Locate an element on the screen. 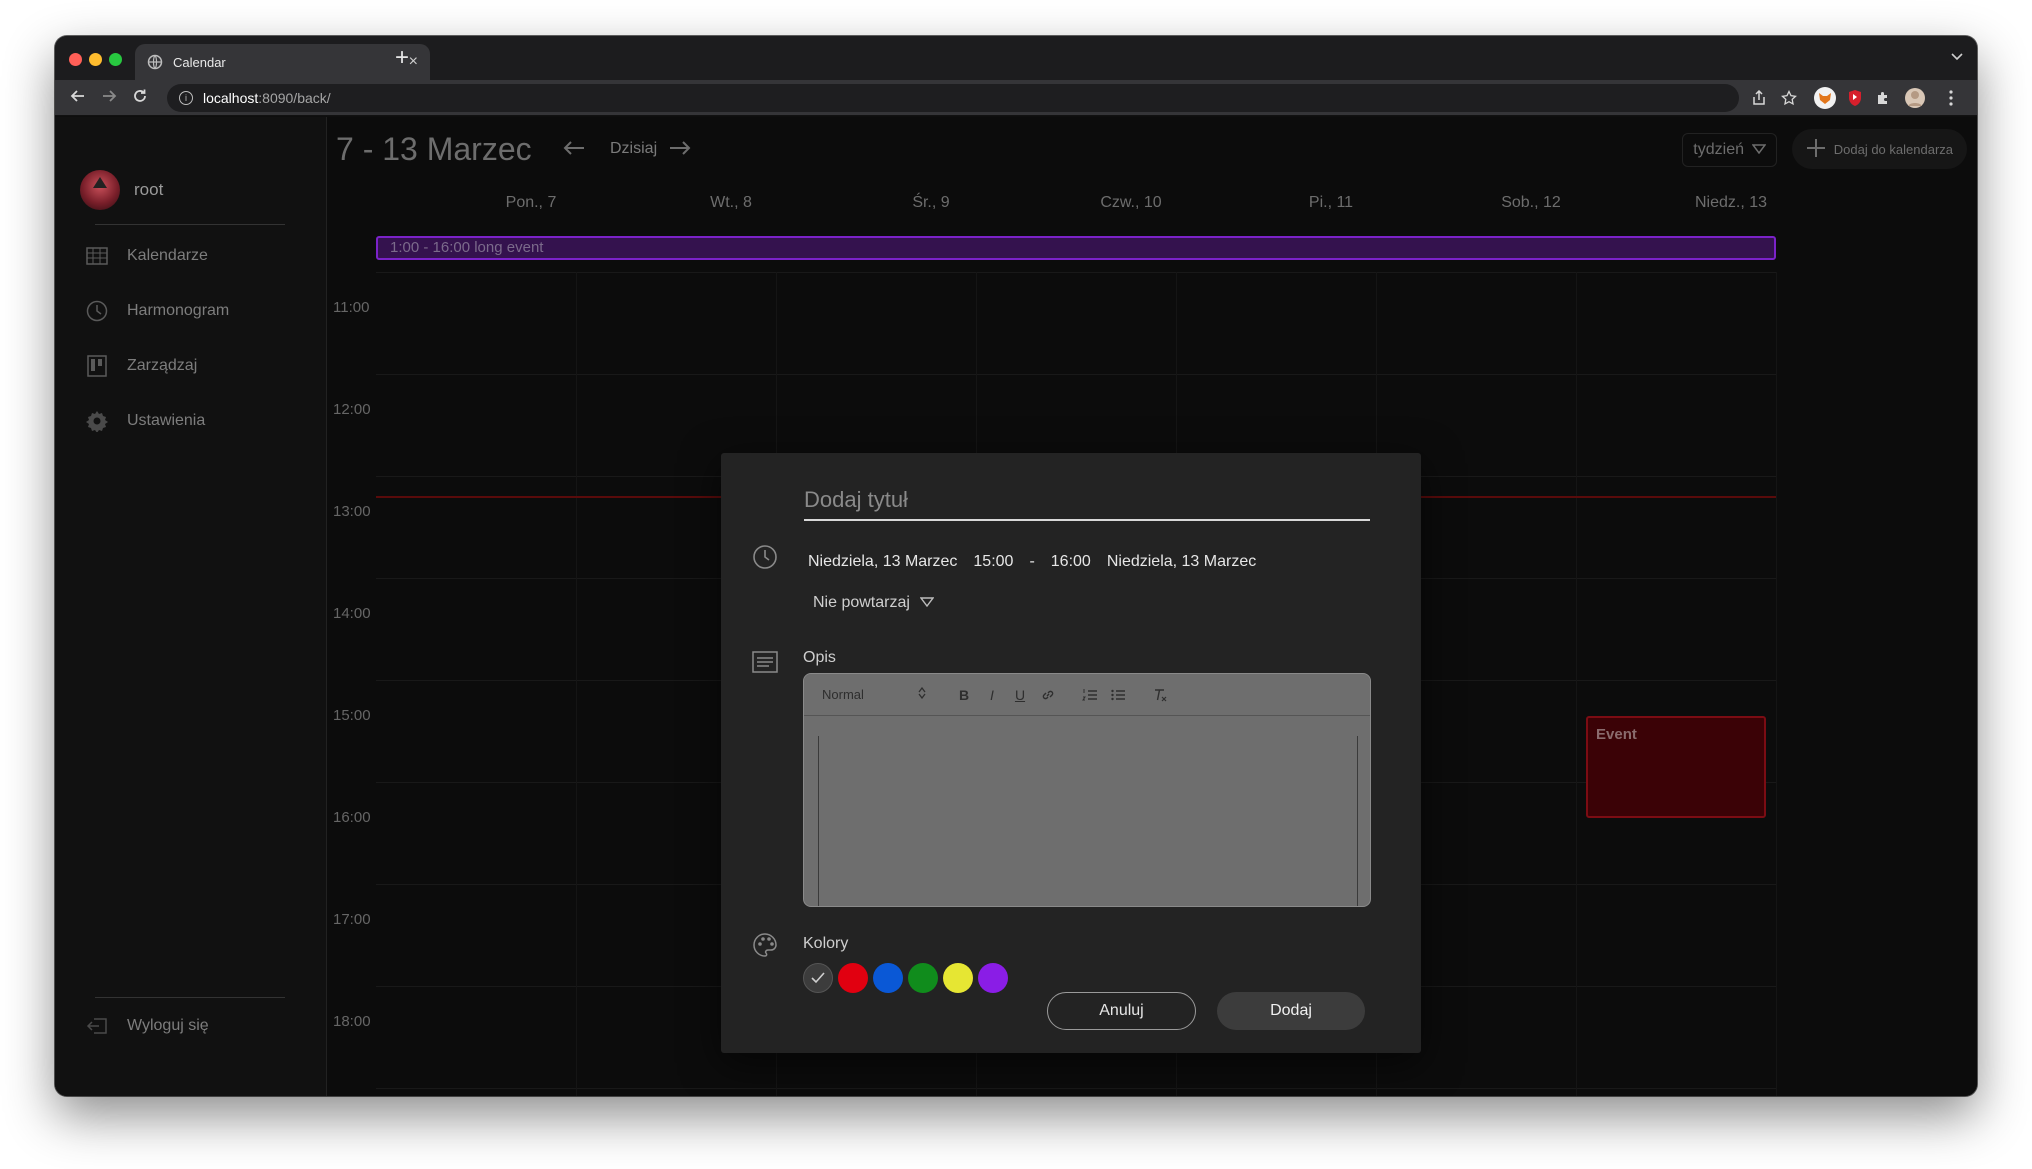 This screenshot has width=2032, height=1169. color-swatch-yellow is located at coordinates (958, 978).